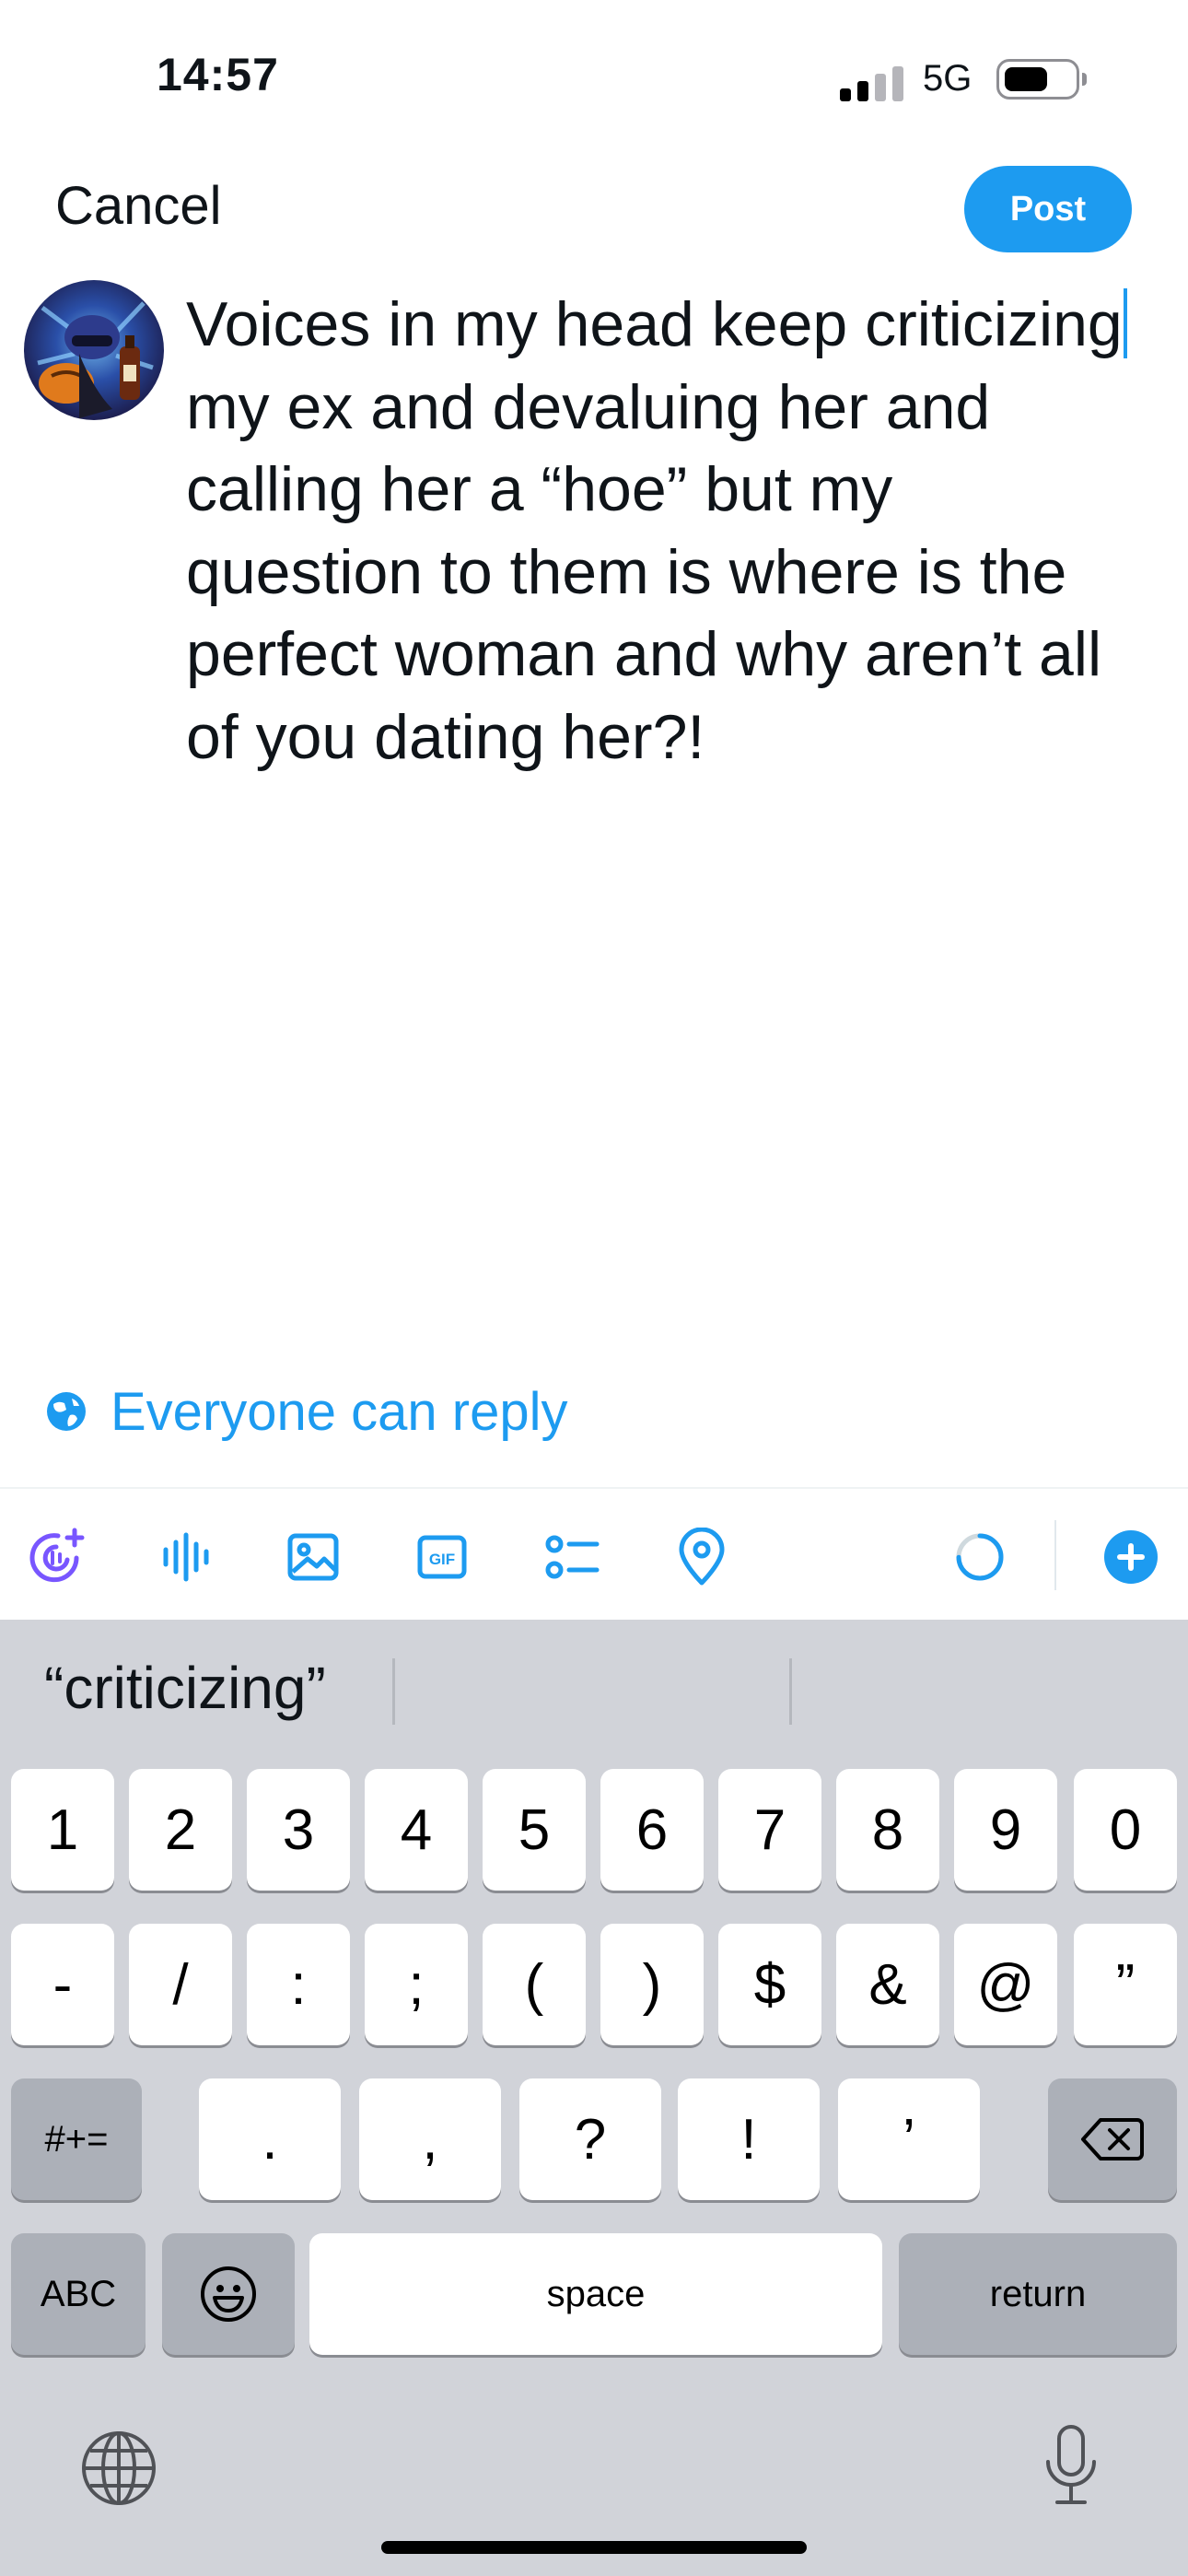  I want to click on key-5: 5, so click(534, 1830).